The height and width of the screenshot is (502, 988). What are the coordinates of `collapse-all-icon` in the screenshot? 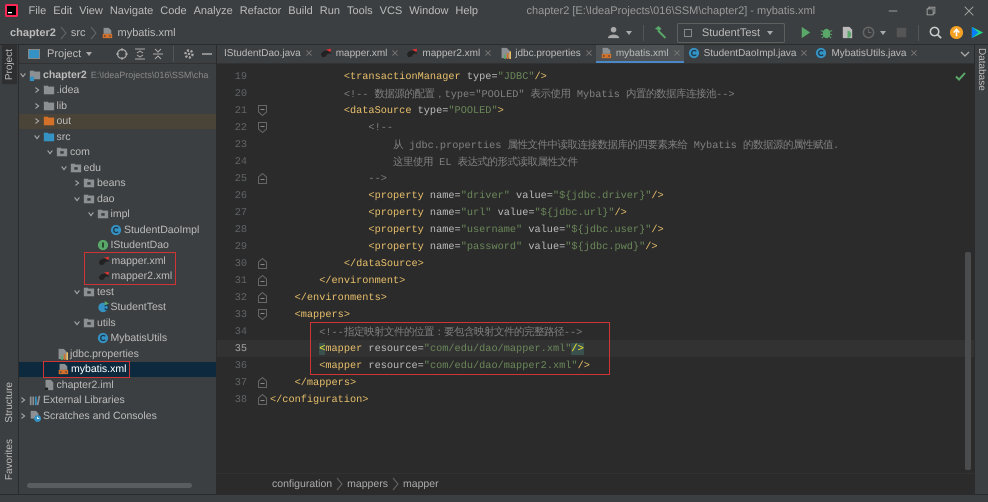 It's located at (158, 54).